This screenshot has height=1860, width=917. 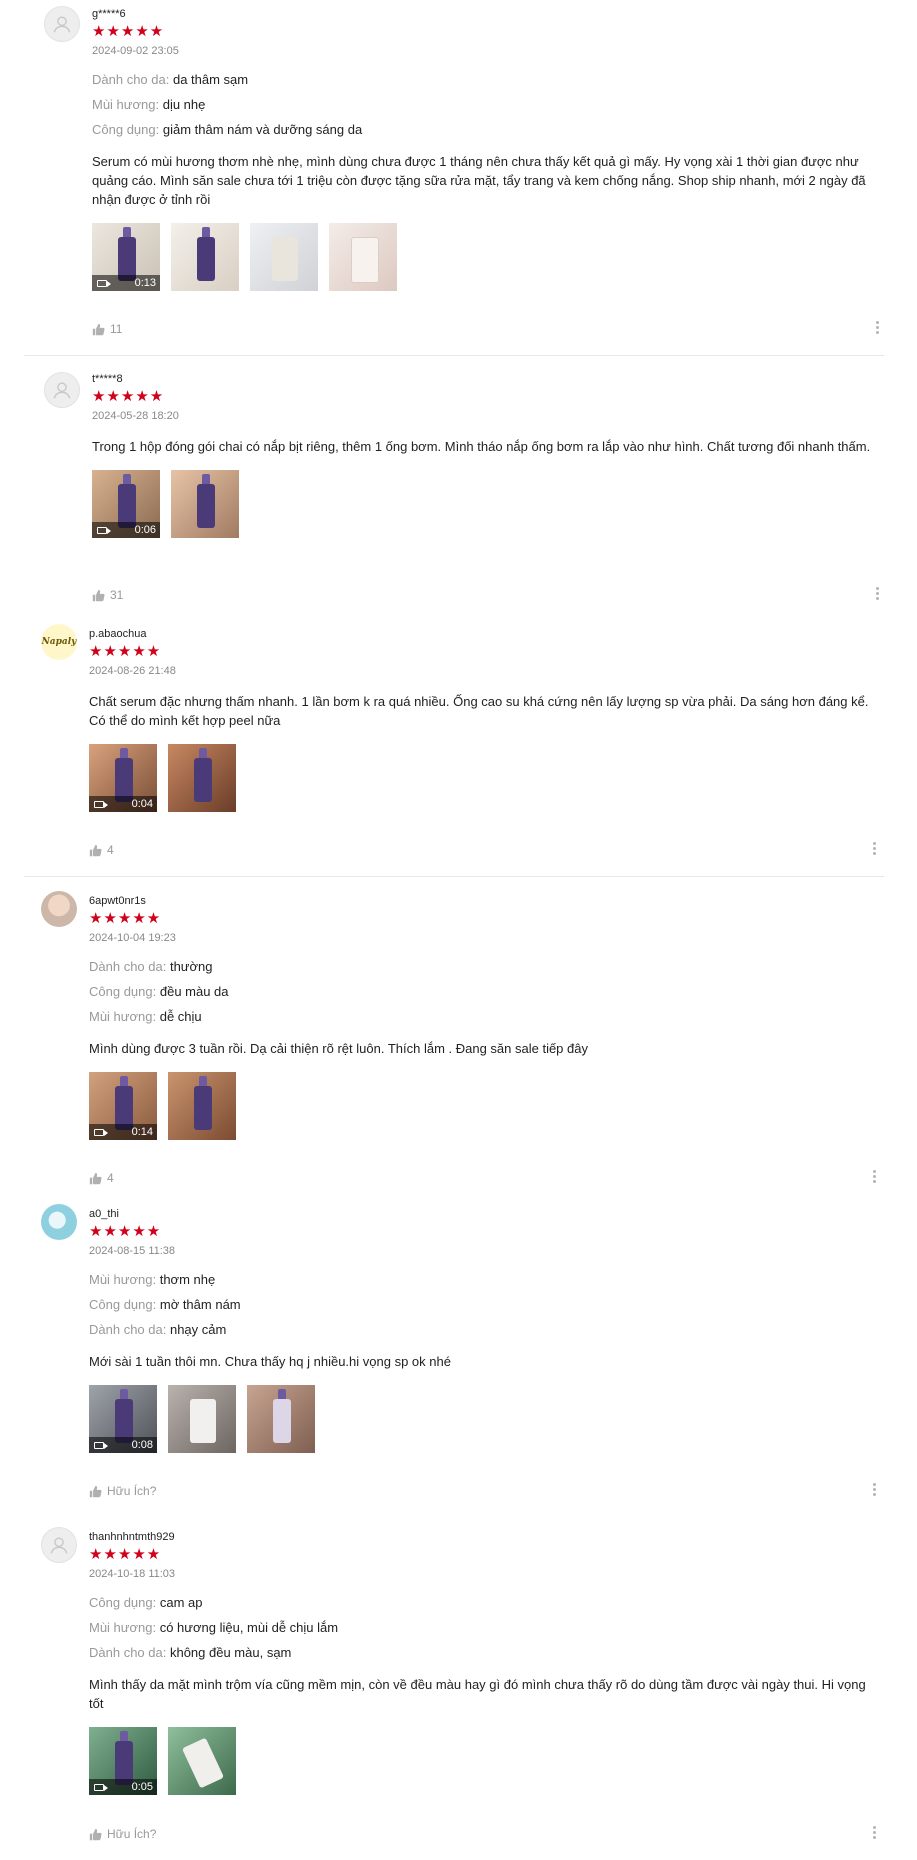 I want to click on review-timestamp: 2024-08-15 11:38, so click(x=132, y=1251).